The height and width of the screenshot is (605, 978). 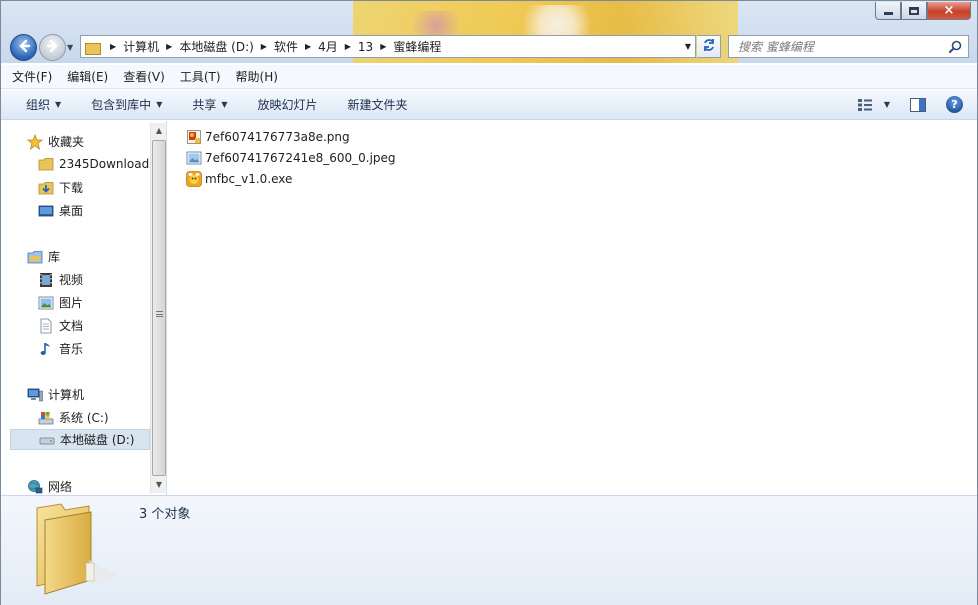 I want to click on nav-group-computer: 计算机, so click(x=55, y=394).